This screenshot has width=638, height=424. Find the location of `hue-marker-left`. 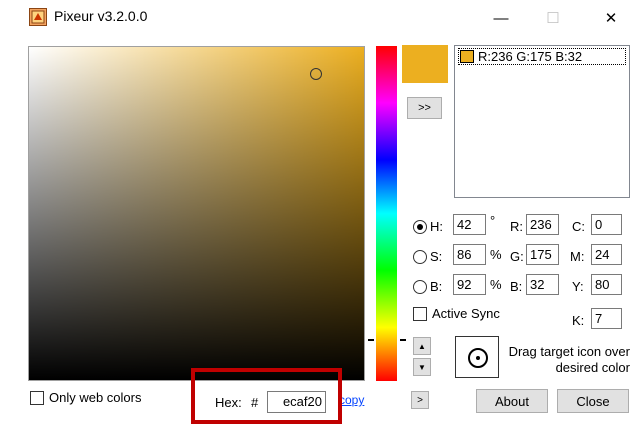

hue-marker-left is located at coordinates (371, 340).